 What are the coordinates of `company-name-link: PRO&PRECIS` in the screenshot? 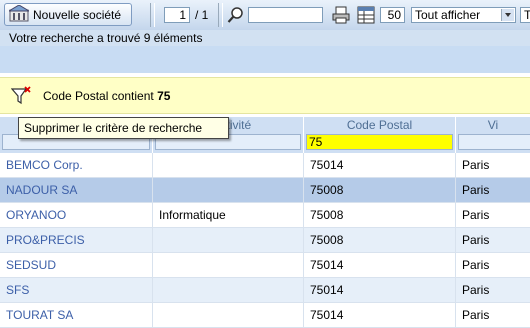 It's located at (76, 240).